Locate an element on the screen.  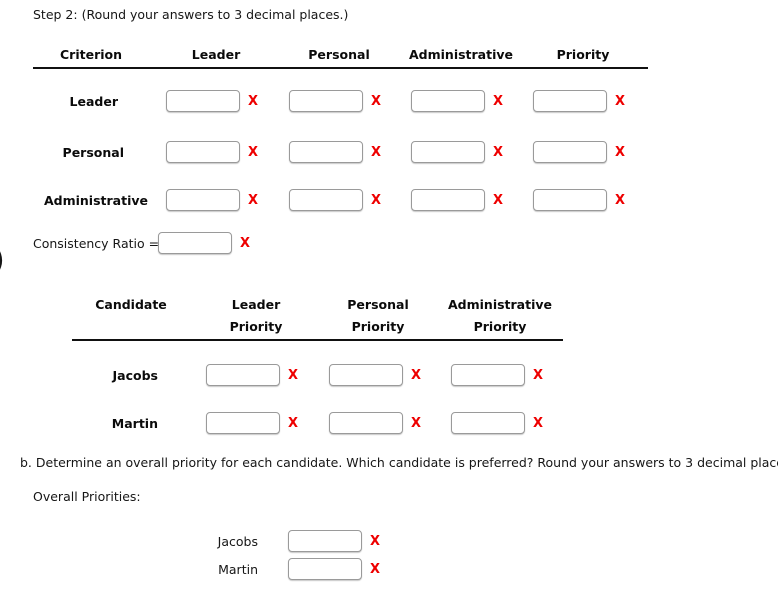
candidate-input-martin-personal is located at coordinates (366, 423).